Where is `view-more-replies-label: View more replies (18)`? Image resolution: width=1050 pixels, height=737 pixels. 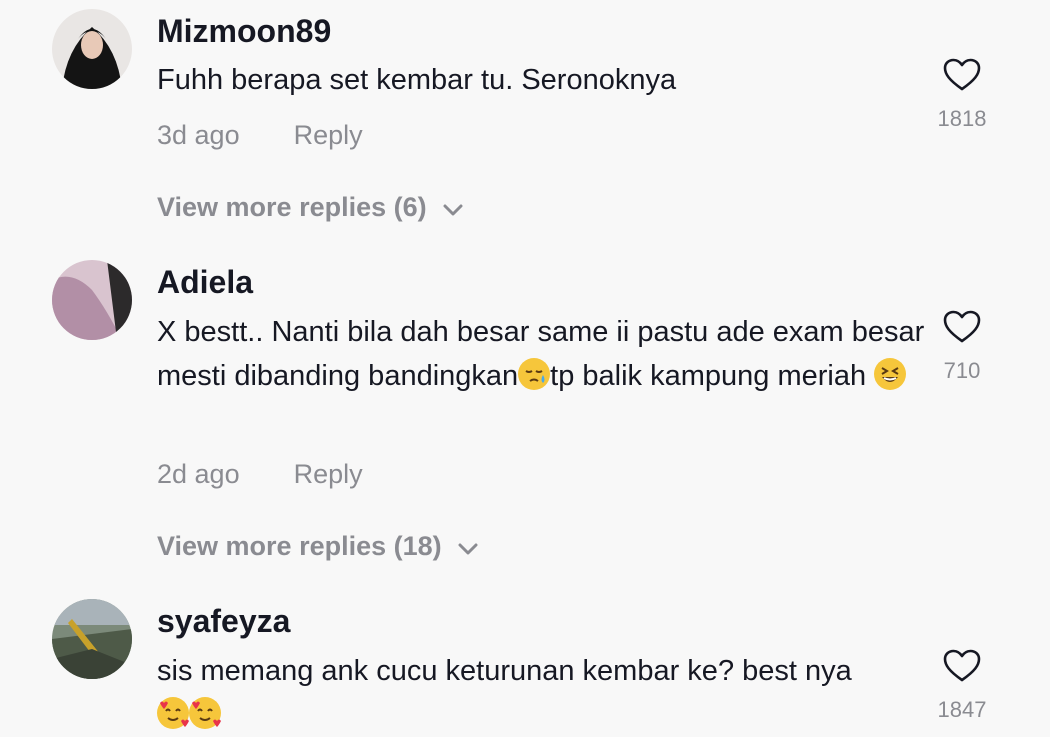 view-more-replies-label: View more replies (18) is located at coordinates (299, 546).